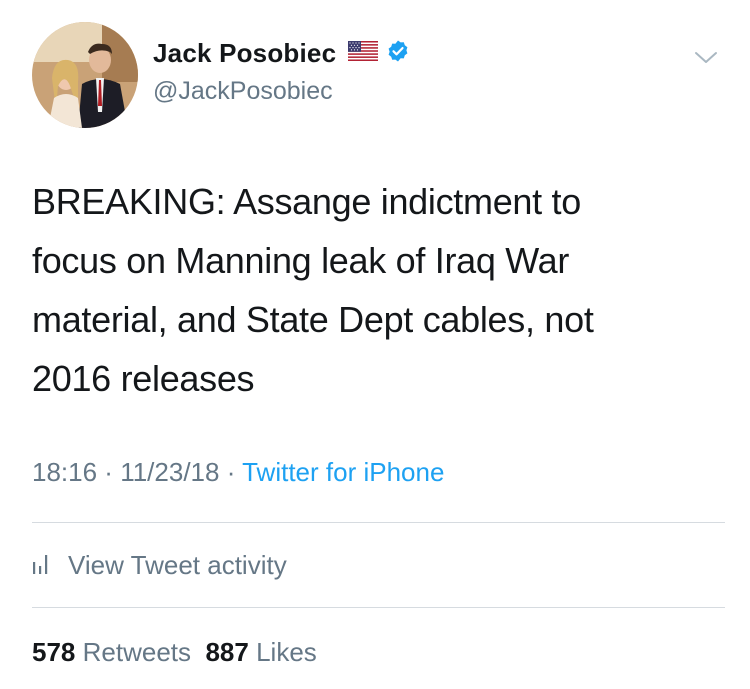 This screenshot has height=689, width=750. Describe the element at coordinates (363, 53) in the screenshot. I see `us-flag-icon` at that location.